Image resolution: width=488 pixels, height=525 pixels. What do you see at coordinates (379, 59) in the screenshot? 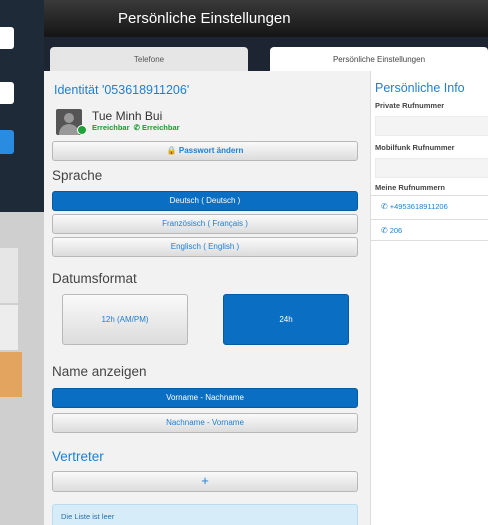
I see `tab-personal-settings: Persönliche Einstellungen` at bounding box center [379, 59].